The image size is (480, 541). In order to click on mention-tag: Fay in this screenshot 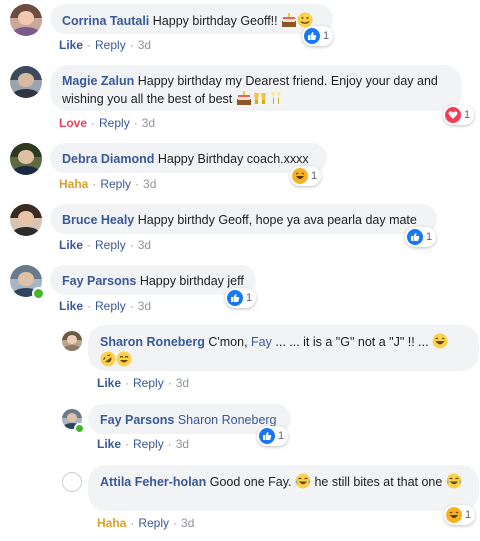, I will do `click(261, 342)`.